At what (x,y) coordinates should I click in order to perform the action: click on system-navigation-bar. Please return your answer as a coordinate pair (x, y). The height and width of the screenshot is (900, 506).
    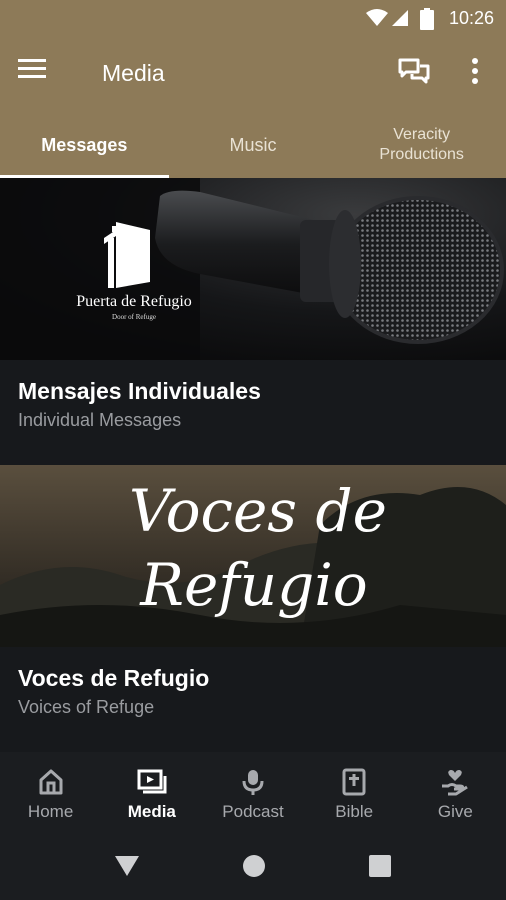
    Looking at the image, I should click on (253, 868).